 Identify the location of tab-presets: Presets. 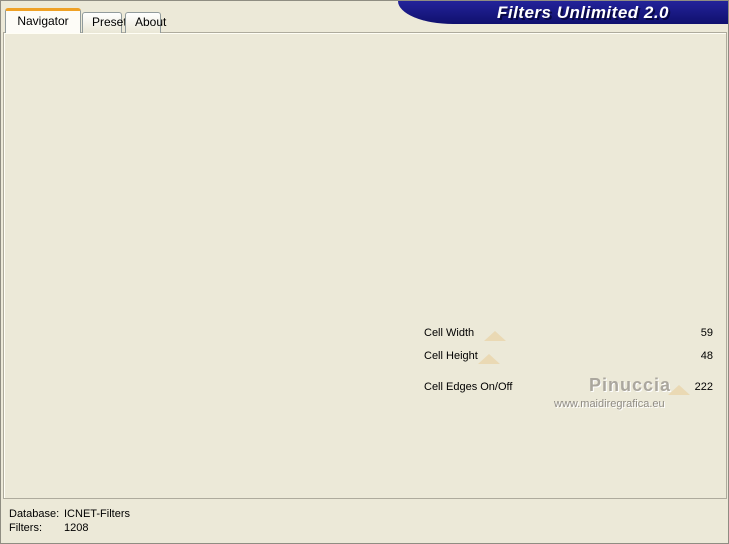
(107, 22).